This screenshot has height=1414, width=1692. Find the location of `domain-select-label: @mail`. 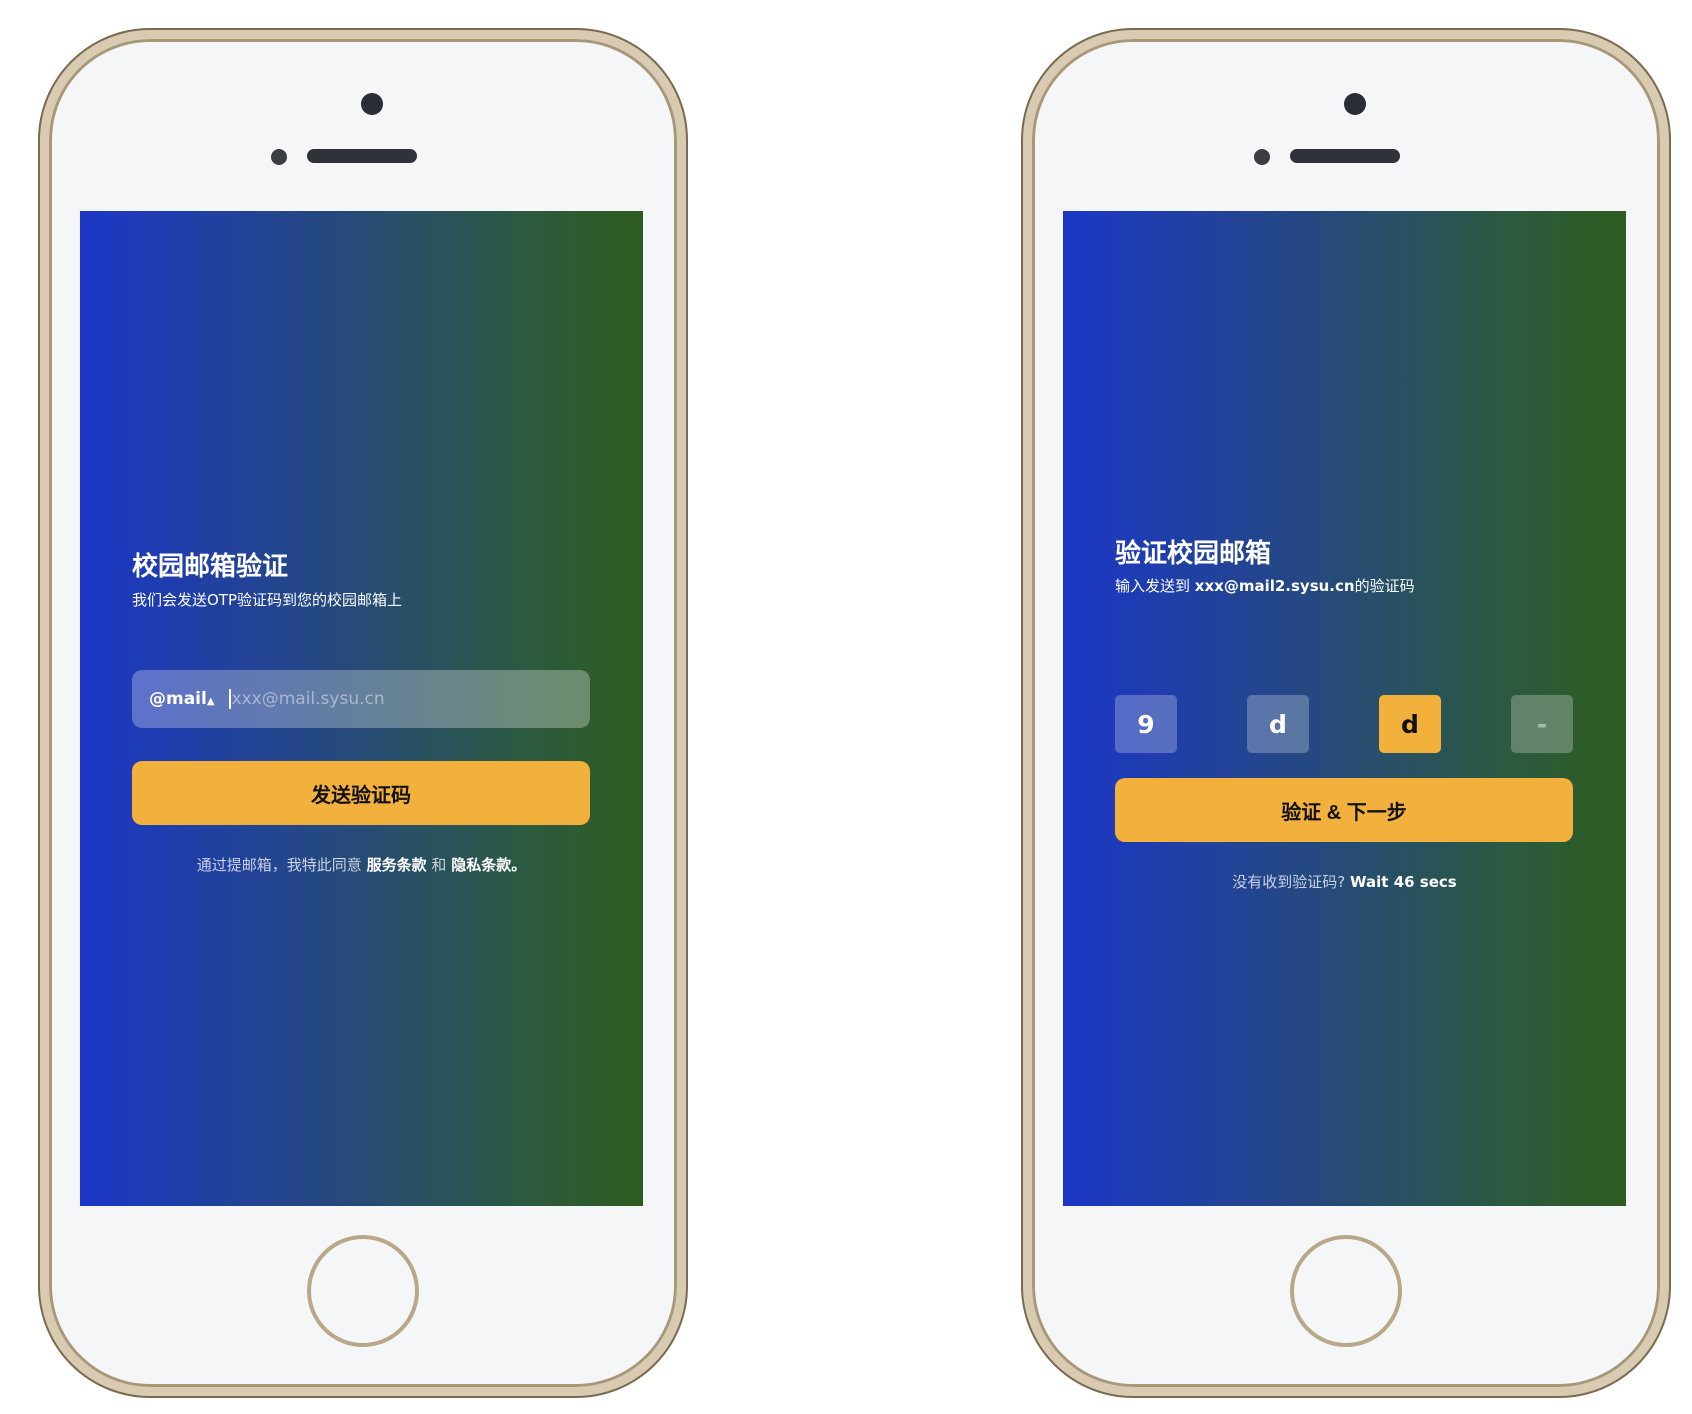

domain-select-label: @mail is located at coordinates (178, 699).